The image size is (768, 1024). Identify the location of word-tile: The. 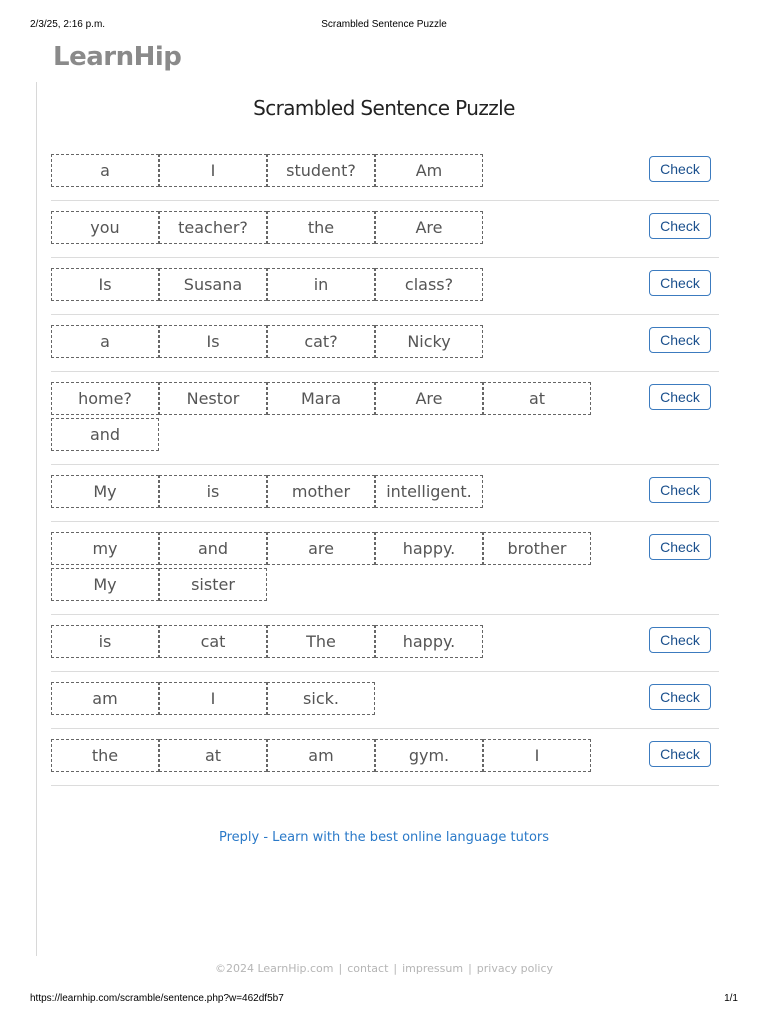
(321, 641).